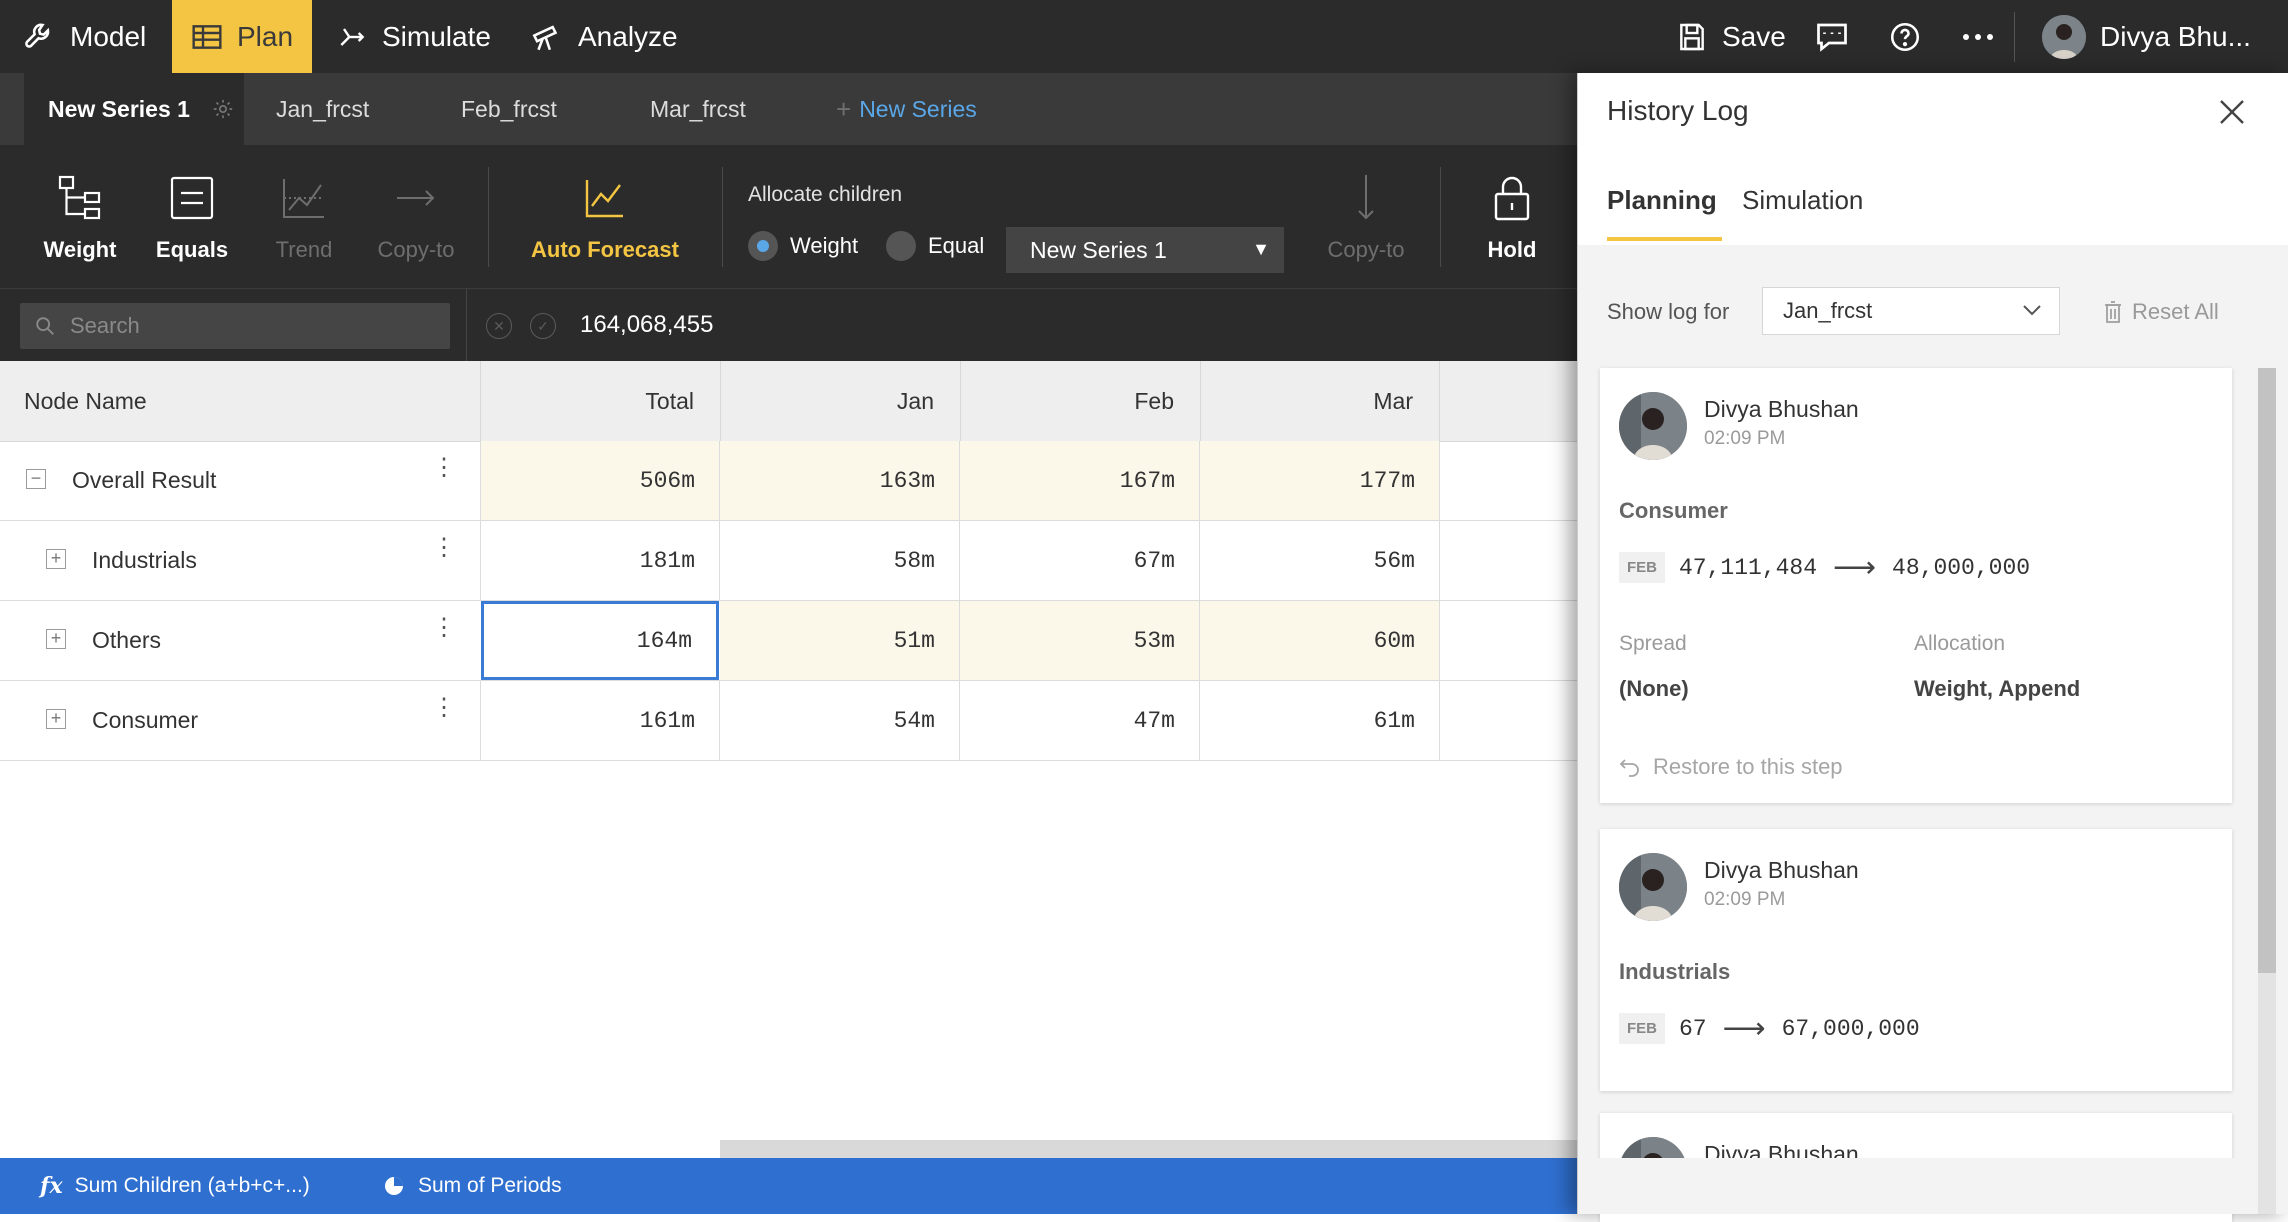 This screenshot has width=2288, height=1222. What do you see at coordinates (436, 36) in the screenshot?
I see `nav-simulate-label: Simulate` at bounding box center [436, 36].